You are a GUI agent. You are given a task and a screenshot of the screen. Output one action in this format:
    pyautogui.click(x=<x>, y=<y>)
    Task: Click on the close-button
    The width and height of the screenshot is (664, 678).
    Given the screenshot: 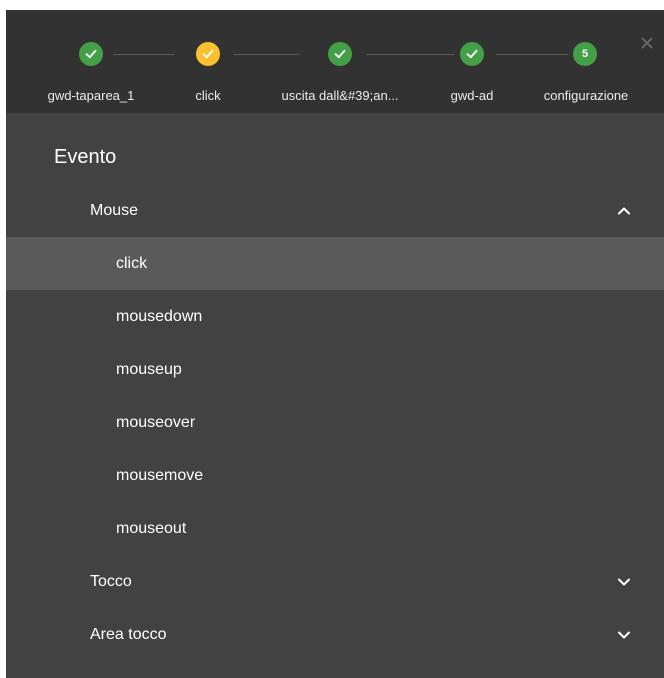 What is the action you would take?
    pyautogui.click(x=647, y=43)
    